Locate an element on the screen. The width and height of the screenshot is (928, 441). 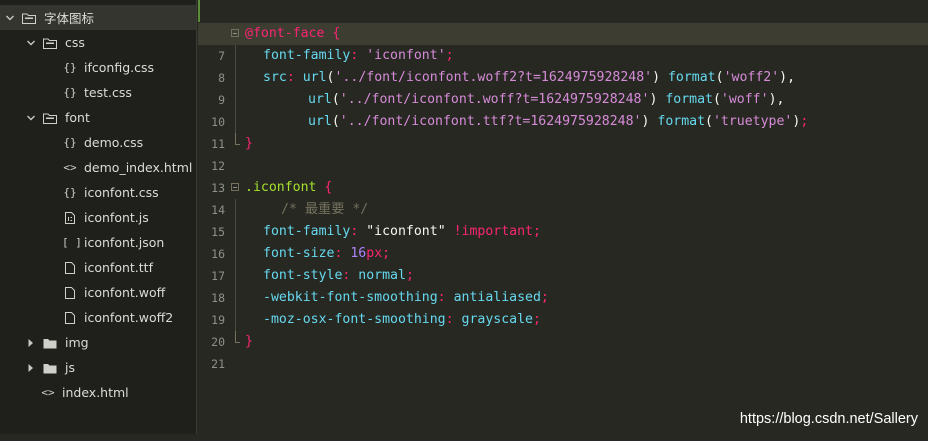
html-file-icon: <> is located at coordinates (70, 167).